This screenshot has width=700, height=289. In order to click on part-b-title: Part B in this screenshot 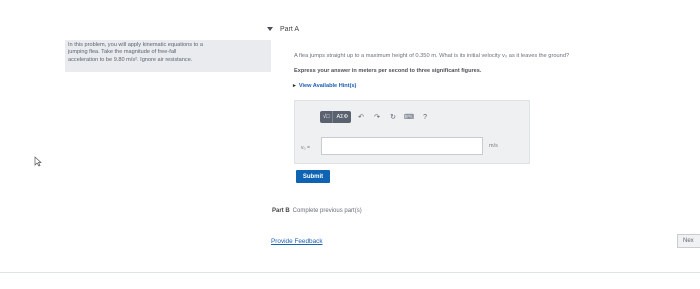, I will do `click(281, 211)`.